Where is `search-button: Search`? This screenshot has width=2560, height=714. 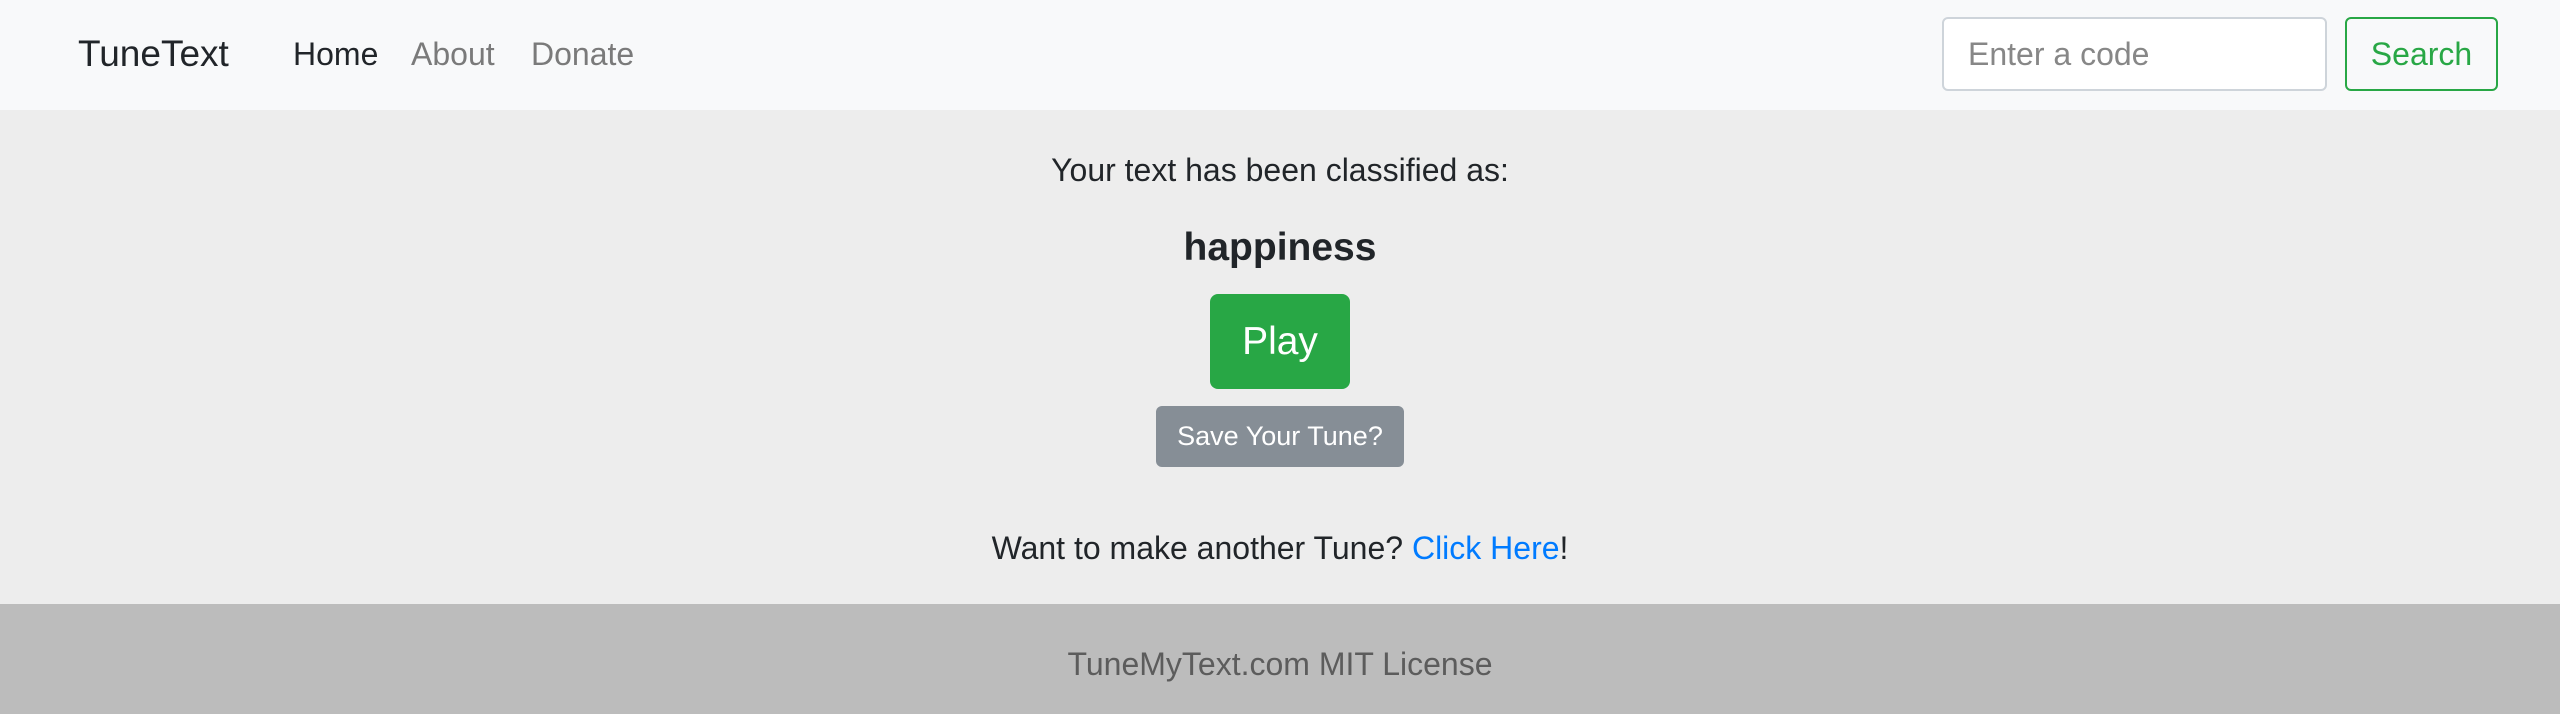 search-button: Search is located at coordinates (2421, 54).